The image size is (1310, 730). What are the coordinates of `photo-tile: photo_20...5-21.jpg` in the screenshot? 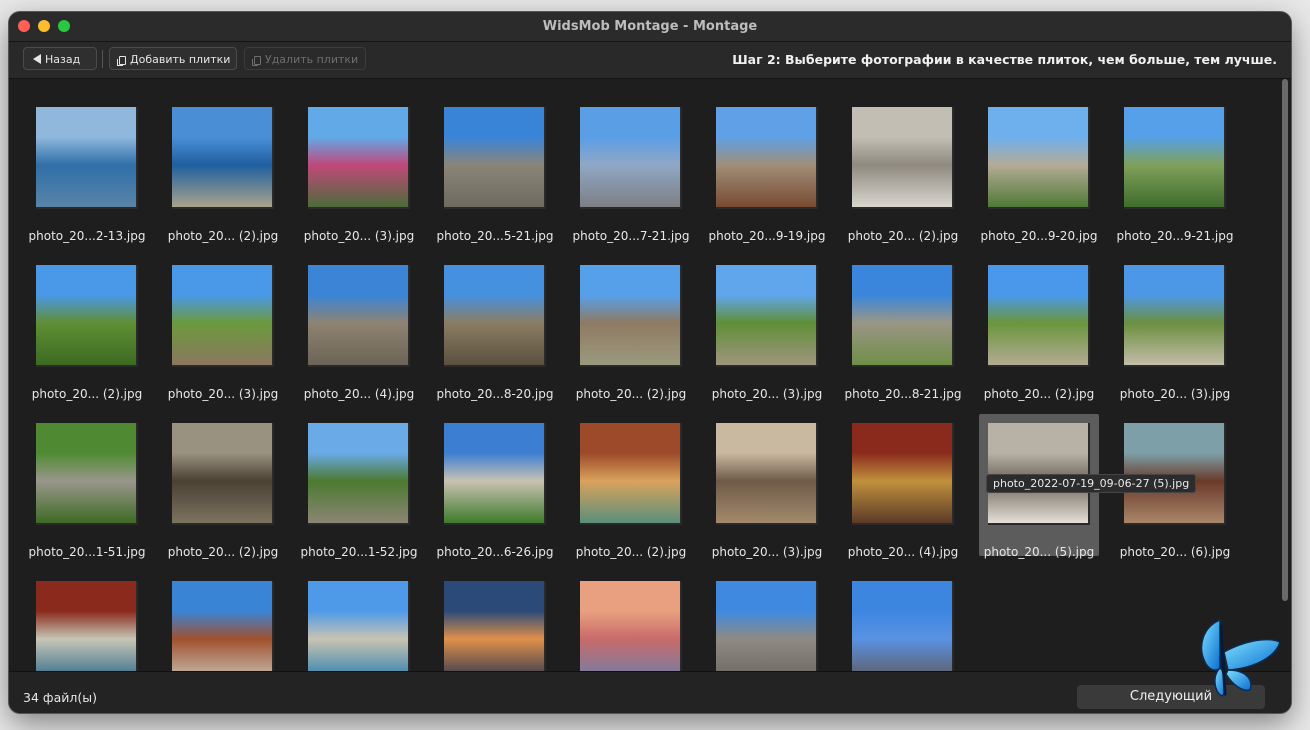 It's located at (495, 170).